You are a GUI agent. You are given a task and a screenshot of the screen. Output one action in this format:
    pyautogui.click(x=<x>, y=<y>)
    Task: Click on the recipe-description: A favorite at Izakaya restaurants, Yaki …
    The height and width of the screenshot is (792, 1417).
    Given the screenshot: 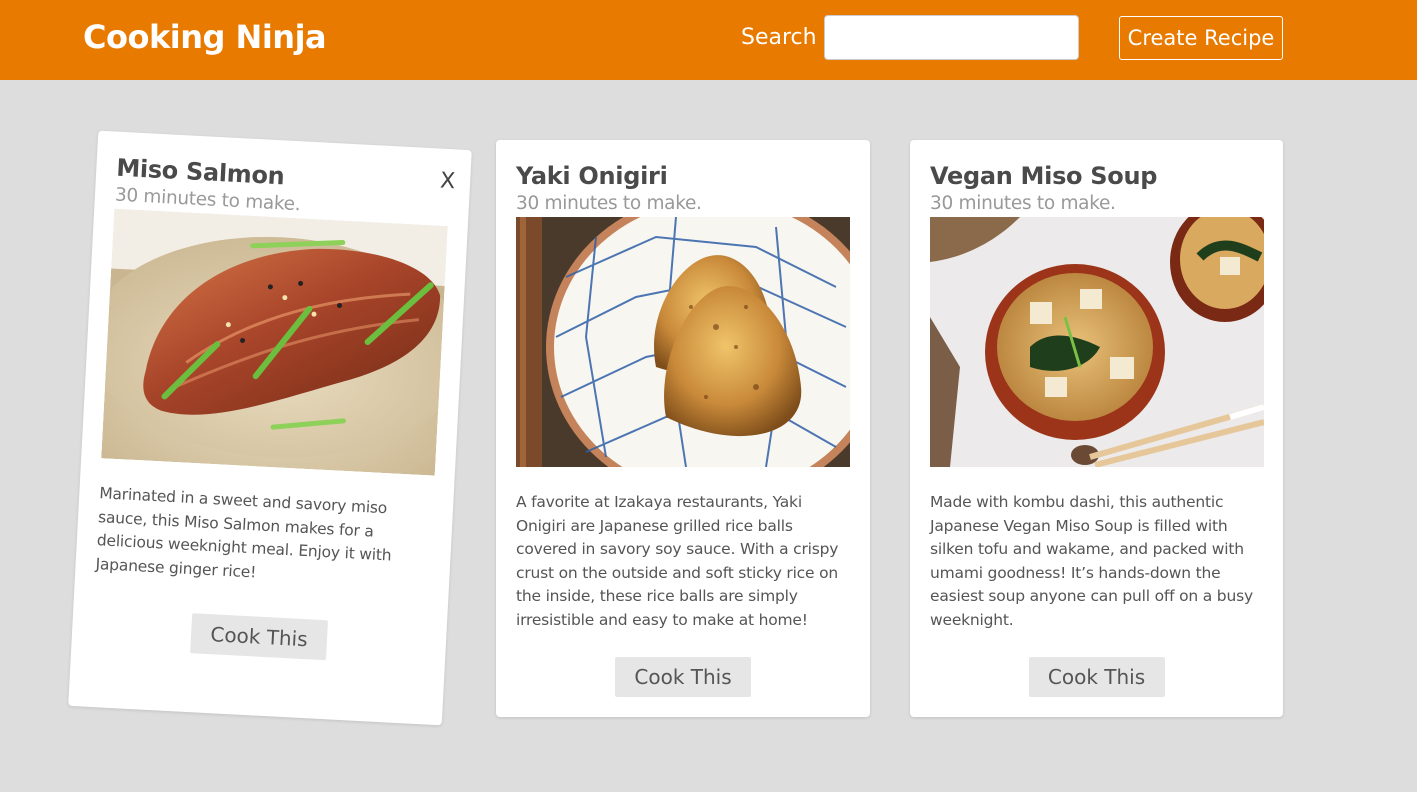 What is the action you would take?
    pyautogui.click(x=677, y=561)
    